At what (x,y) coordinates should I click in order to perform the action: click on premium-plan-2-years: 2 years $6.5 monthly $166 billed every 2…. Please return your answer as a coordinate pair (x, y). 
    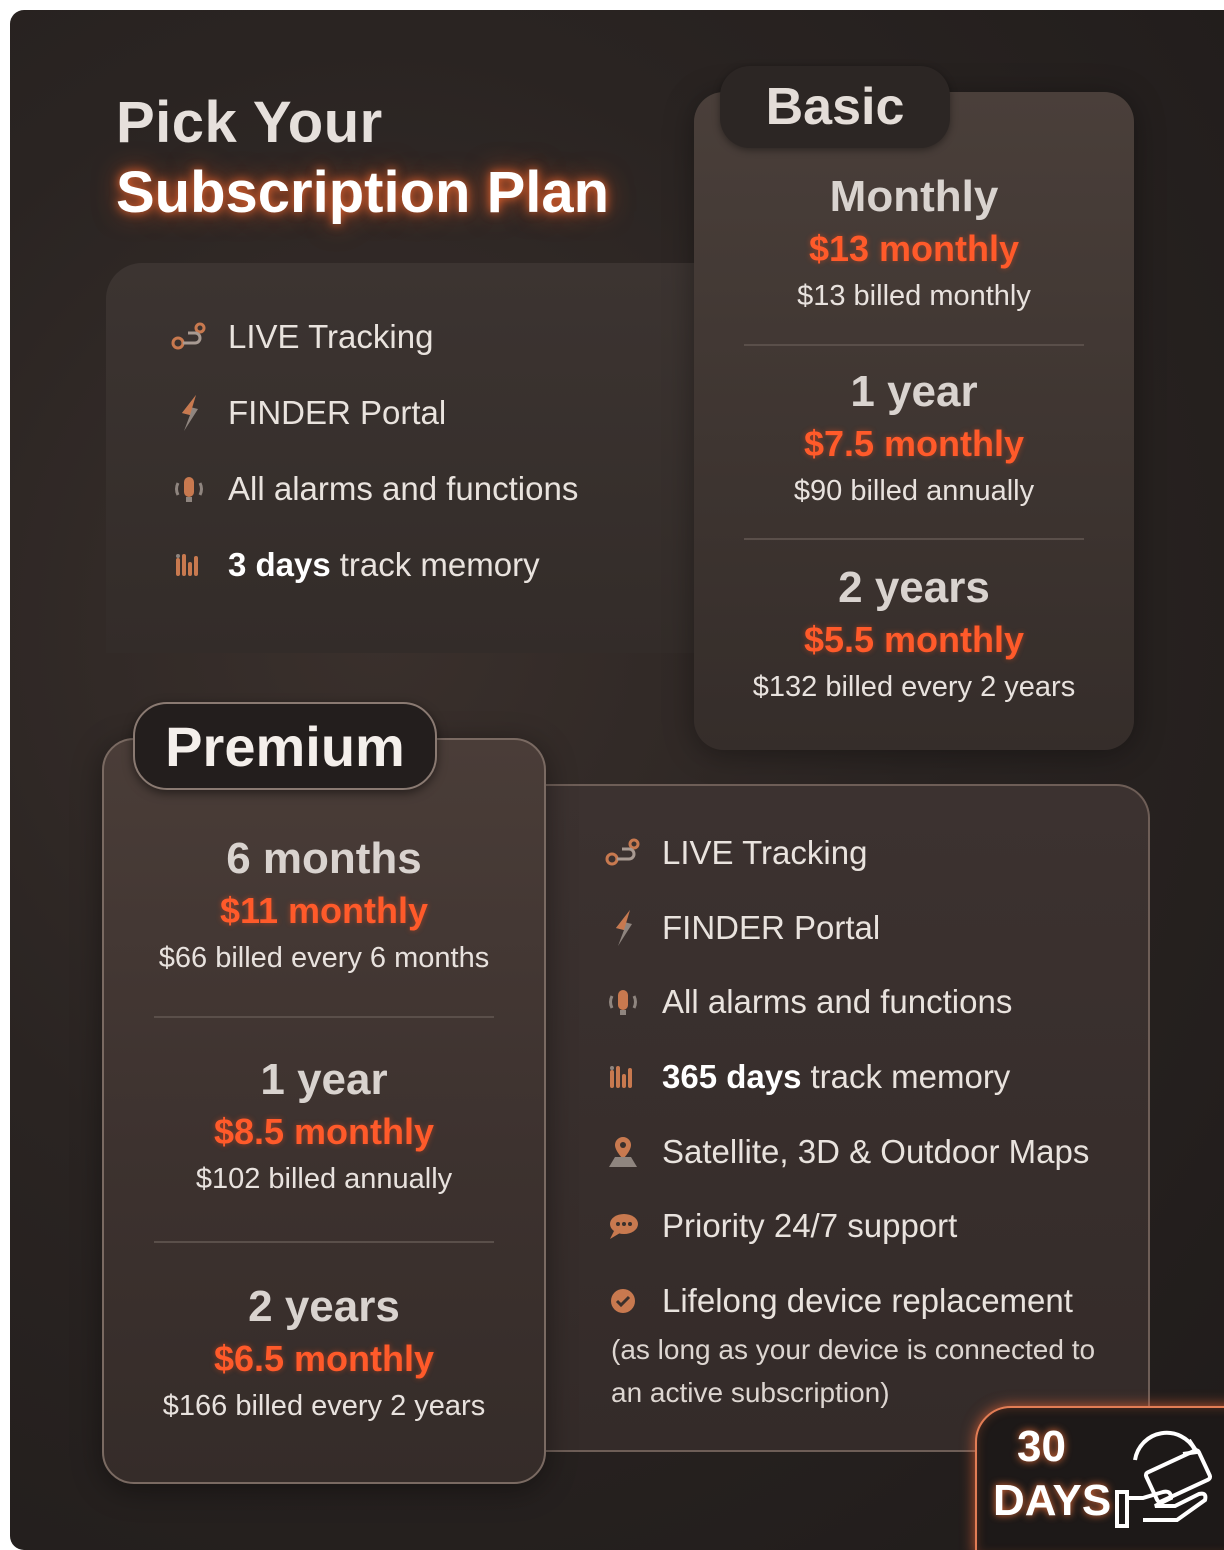
    Looking at the image, I should click on (324, 1354).